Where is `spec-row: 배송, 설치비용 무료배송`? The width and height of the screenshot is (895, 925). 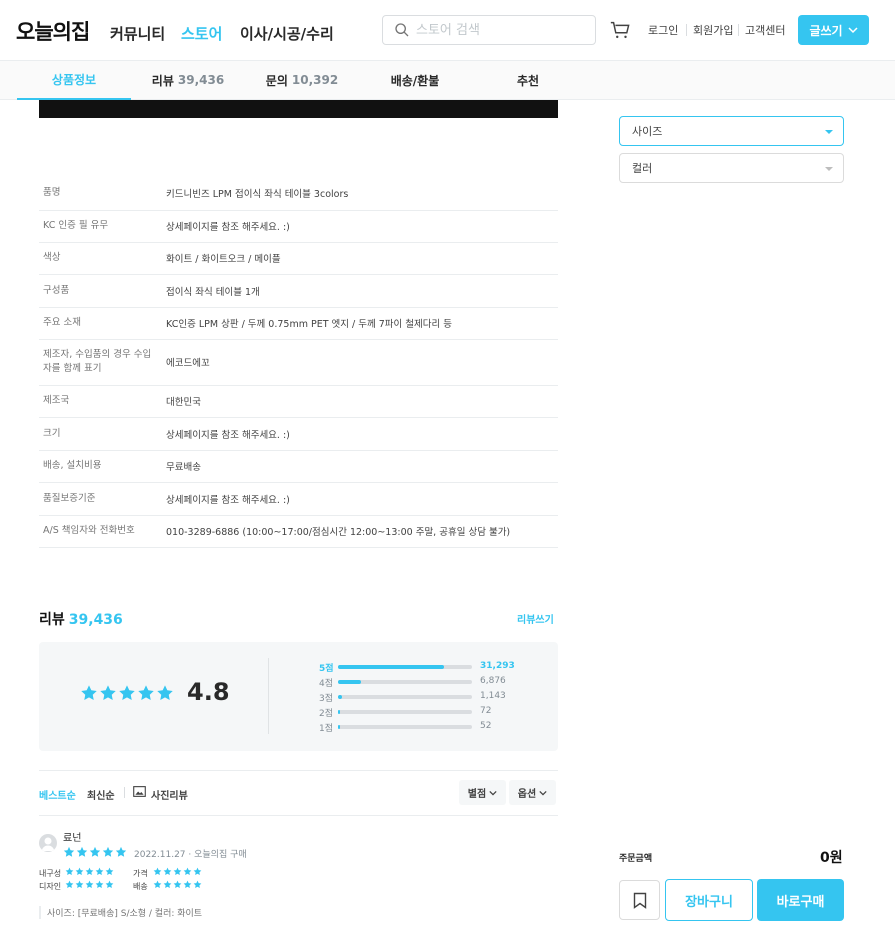 spec-row: 배송, 설치비용 무료배송 is located at coordinates (298, 466).